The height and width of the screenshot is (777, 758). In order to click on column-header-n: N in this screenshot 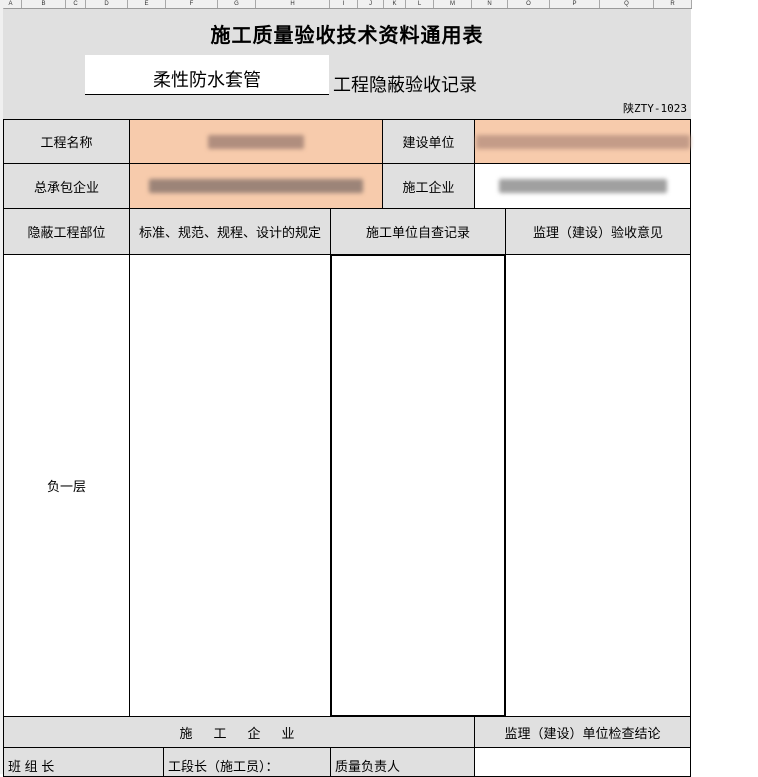, I will do `click(490, 4)`.